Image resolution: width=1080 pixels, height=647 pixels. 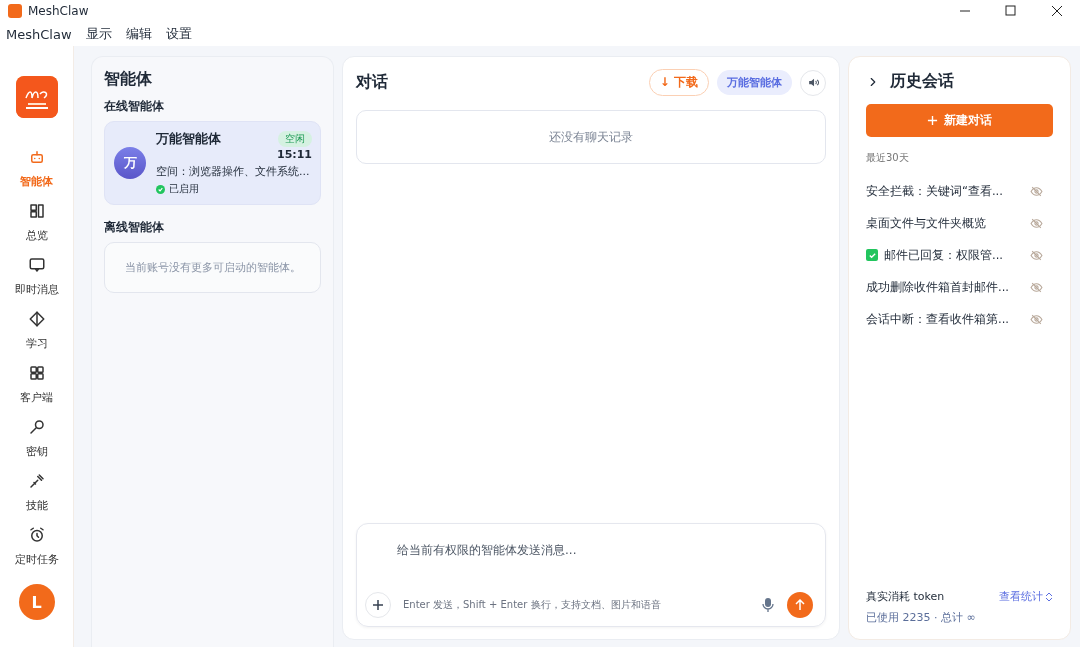 I want to click on agent-time: 15:11, so click(x=294, y=154).